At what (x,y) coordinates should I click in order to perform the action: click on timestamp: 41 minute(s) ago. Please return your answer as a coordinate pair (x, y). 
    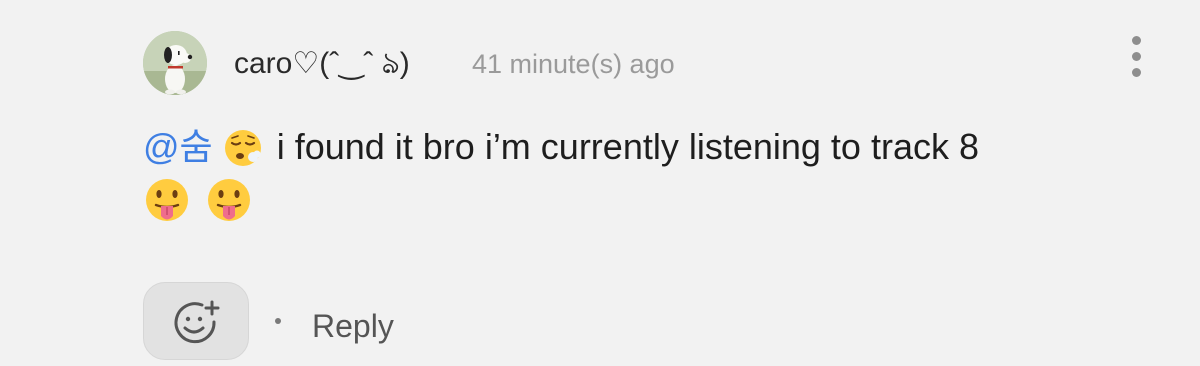
    Looking at the image, I should click on (573, 64).